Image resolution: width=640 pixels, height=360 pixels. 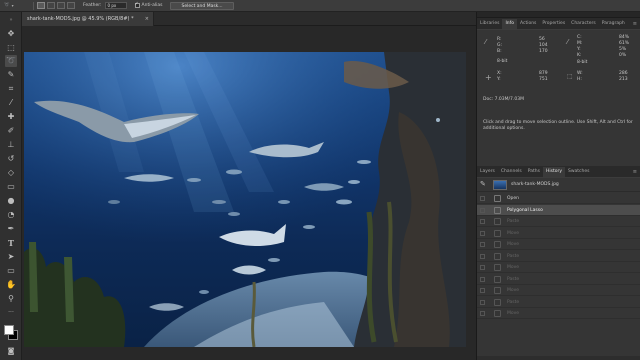 What do you see at coordinates (11, 173) in the screenshot?
I see `eraser-tool-icon: ◇` at bounding box center [11, 173].